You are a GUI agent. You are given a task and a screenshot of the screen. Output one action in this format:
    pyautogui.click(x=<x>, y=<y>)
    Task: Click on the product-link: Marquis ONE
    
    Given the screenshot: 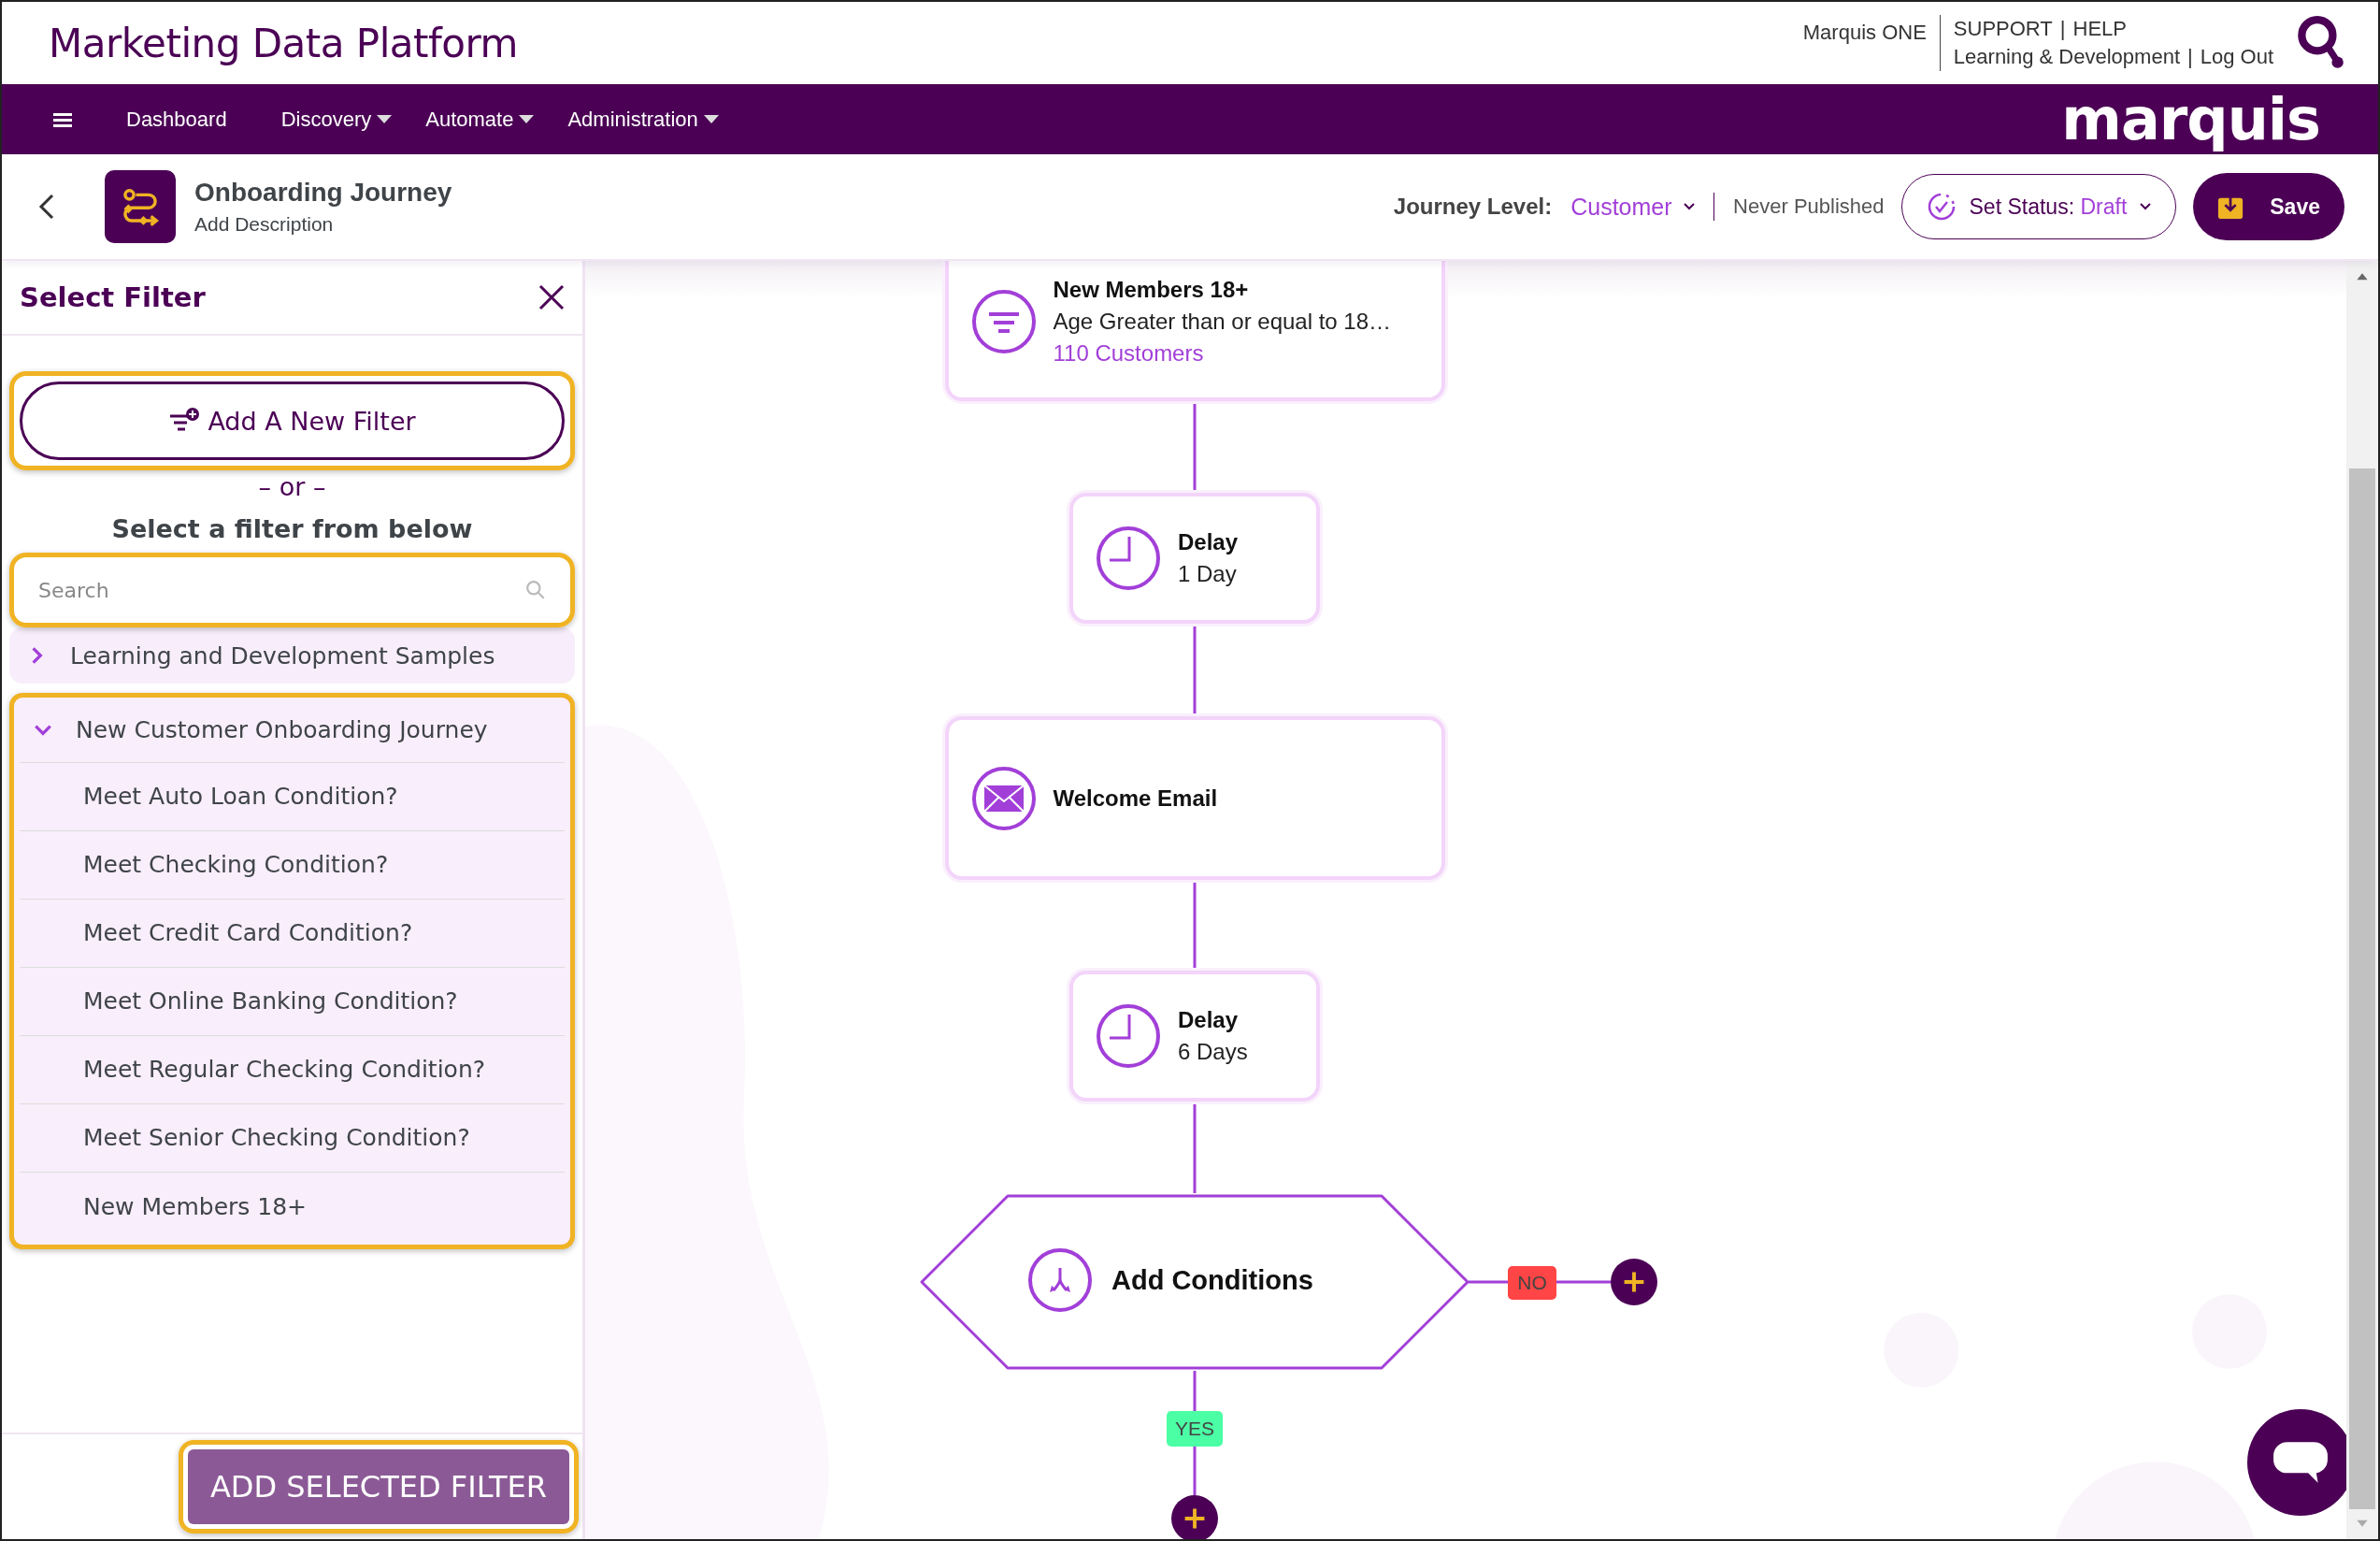 What is the action you would take?
    pyautogui.click(x=1864, y=33)
    